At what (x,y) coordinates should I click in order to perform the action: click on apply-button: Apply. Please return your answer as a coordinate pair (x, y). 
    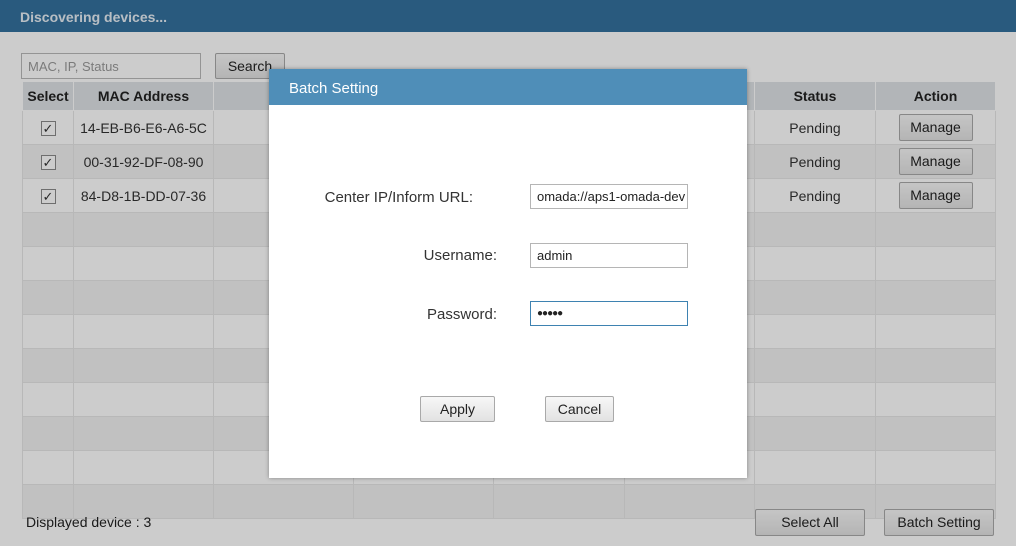
    Looking at the image, I should click on (457, 409).